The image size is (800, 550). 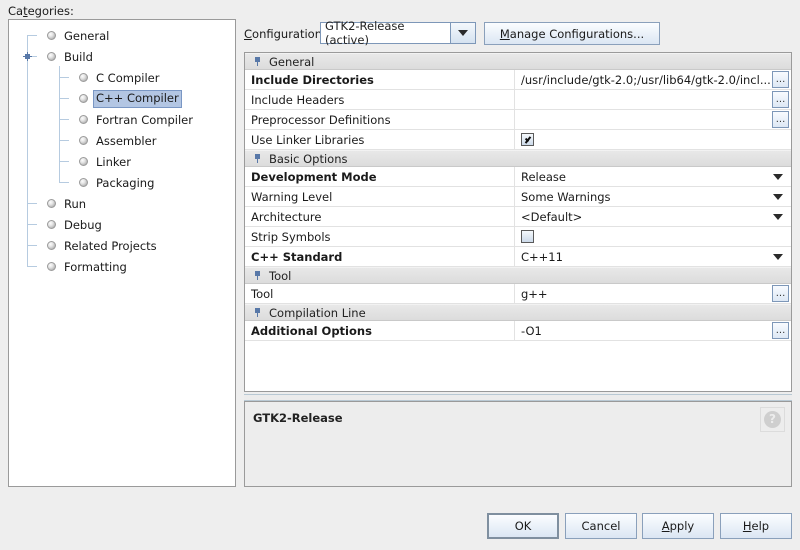 I want to click on description-splitter, so click(x=518, y=397).